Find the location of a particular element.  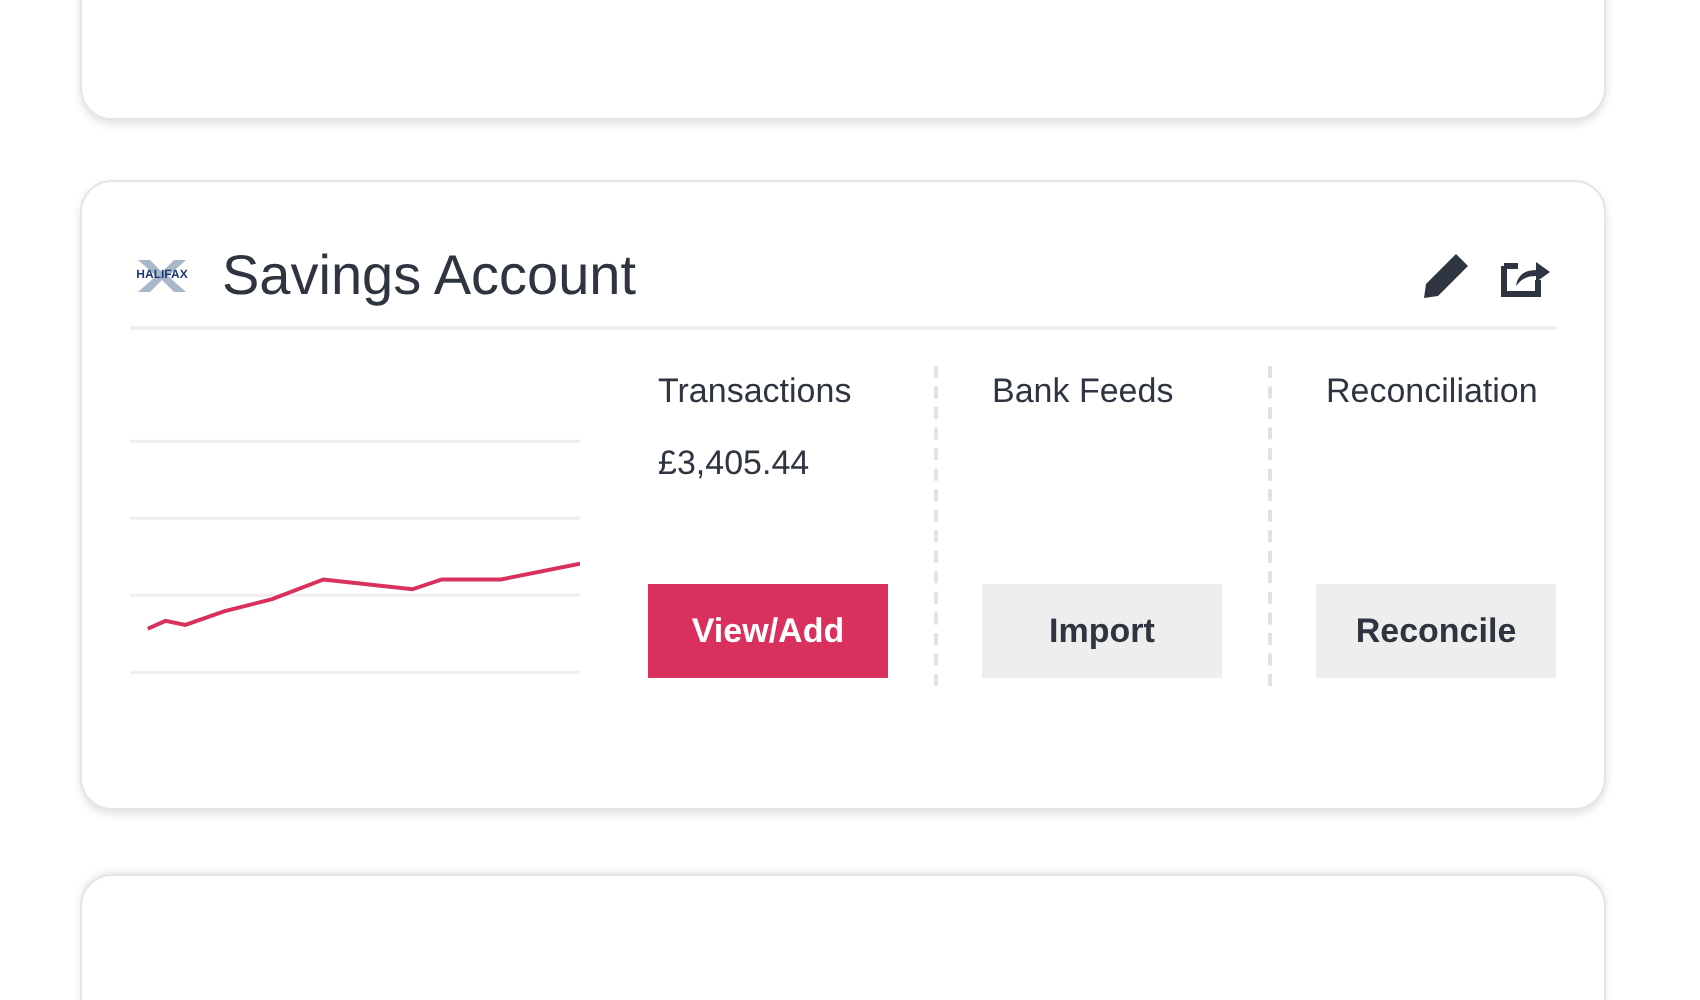

action-button: Import is located at coordinates (1102, 631).